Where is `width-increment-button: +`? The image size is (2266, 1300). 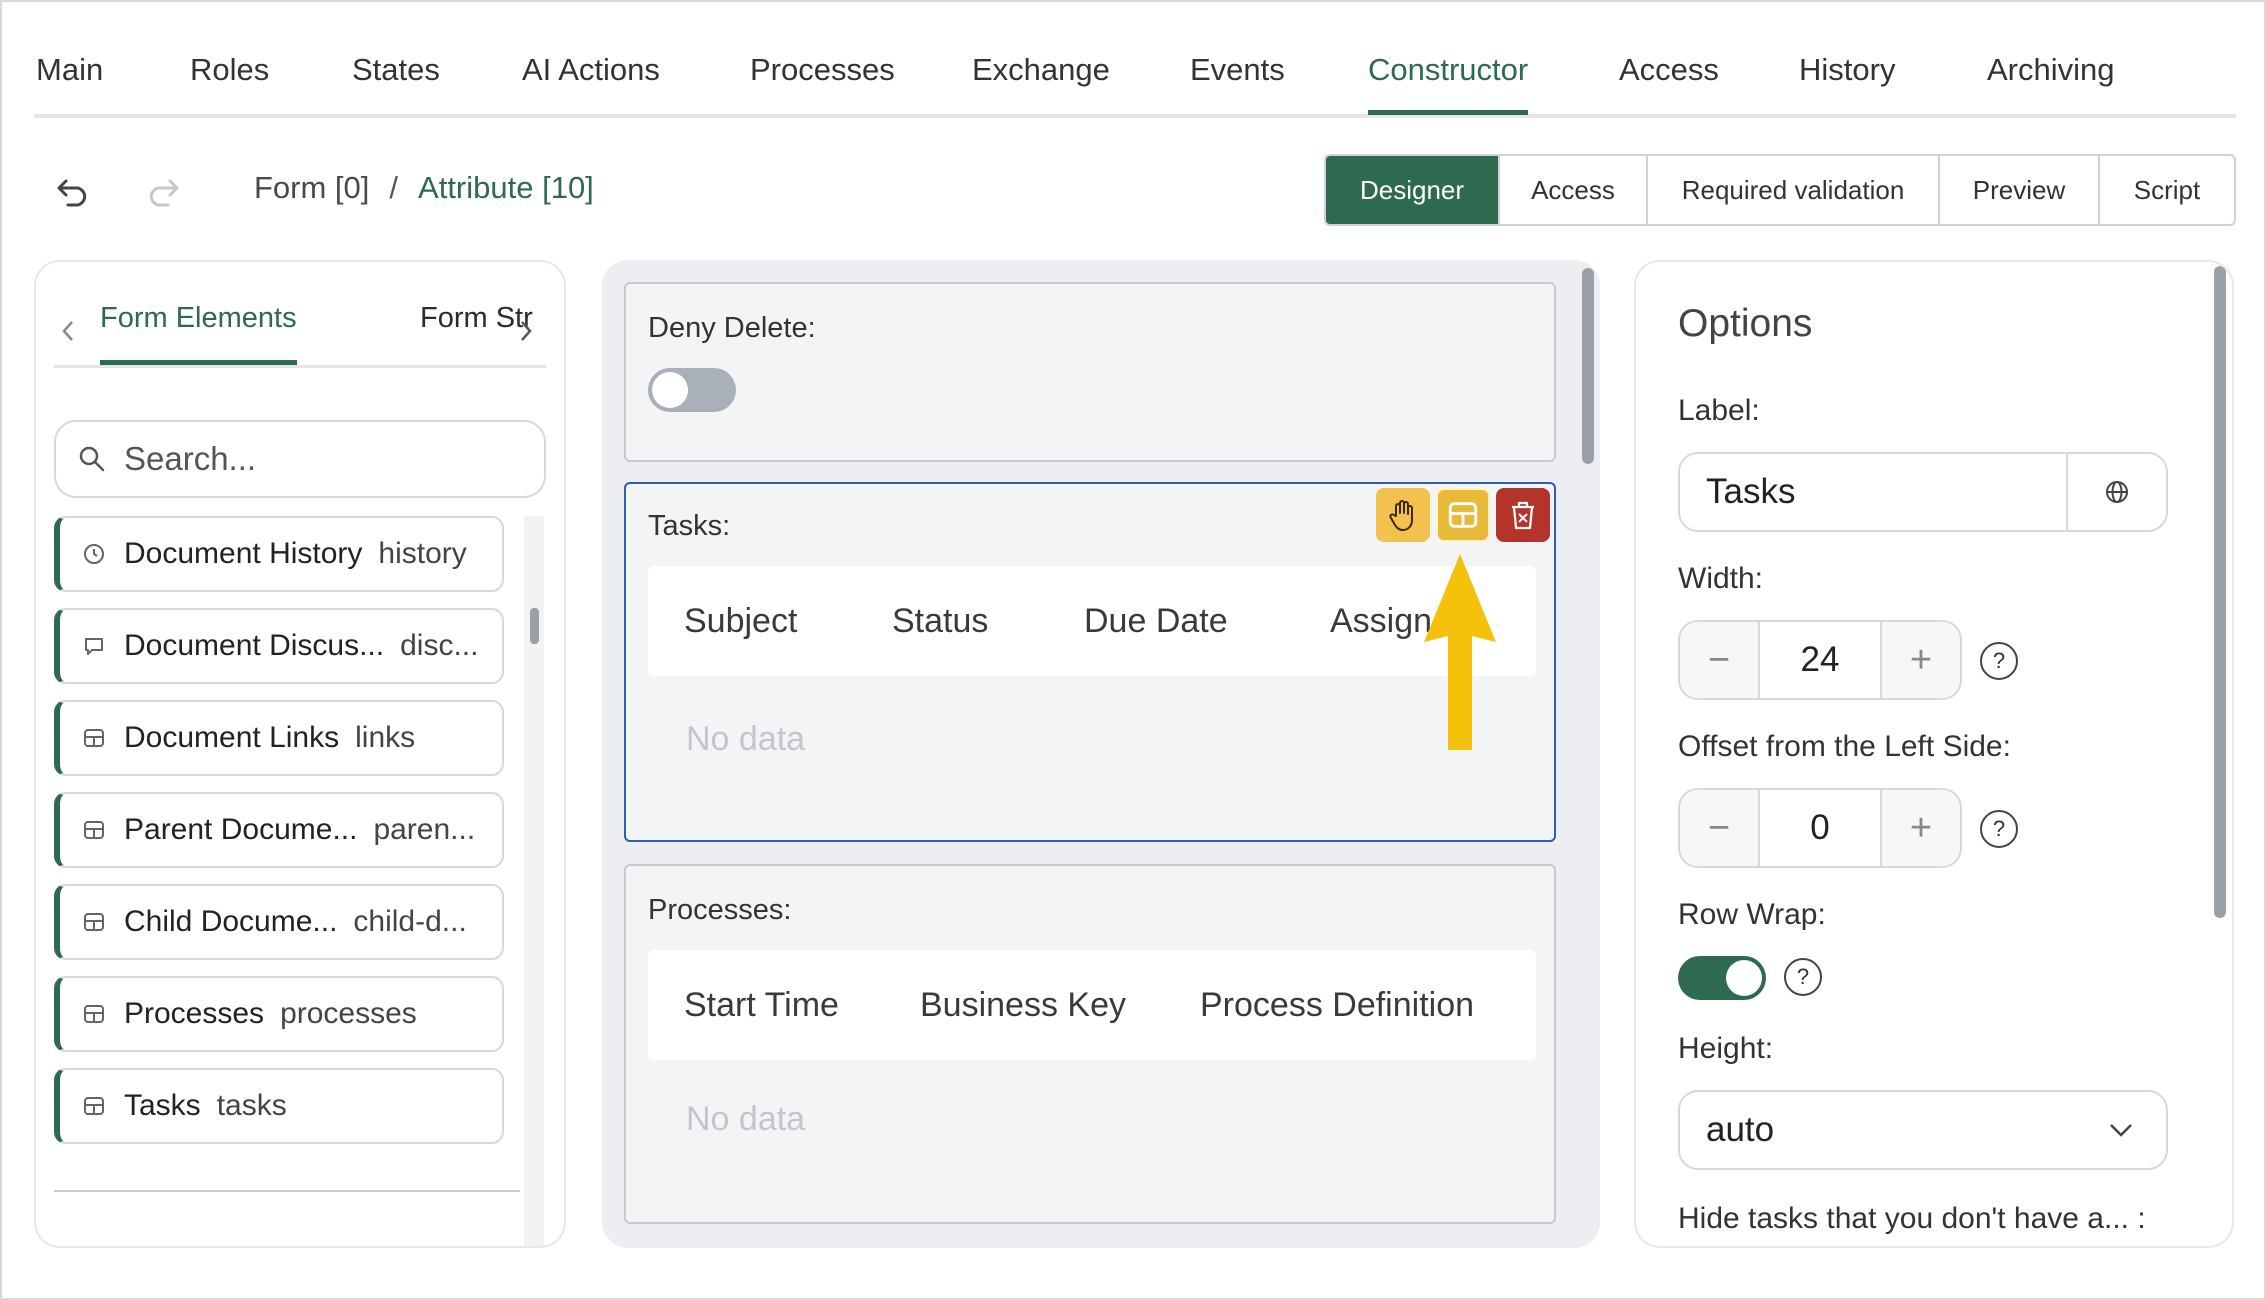
width-increment-button: + is located at coordinates (1921, 660).